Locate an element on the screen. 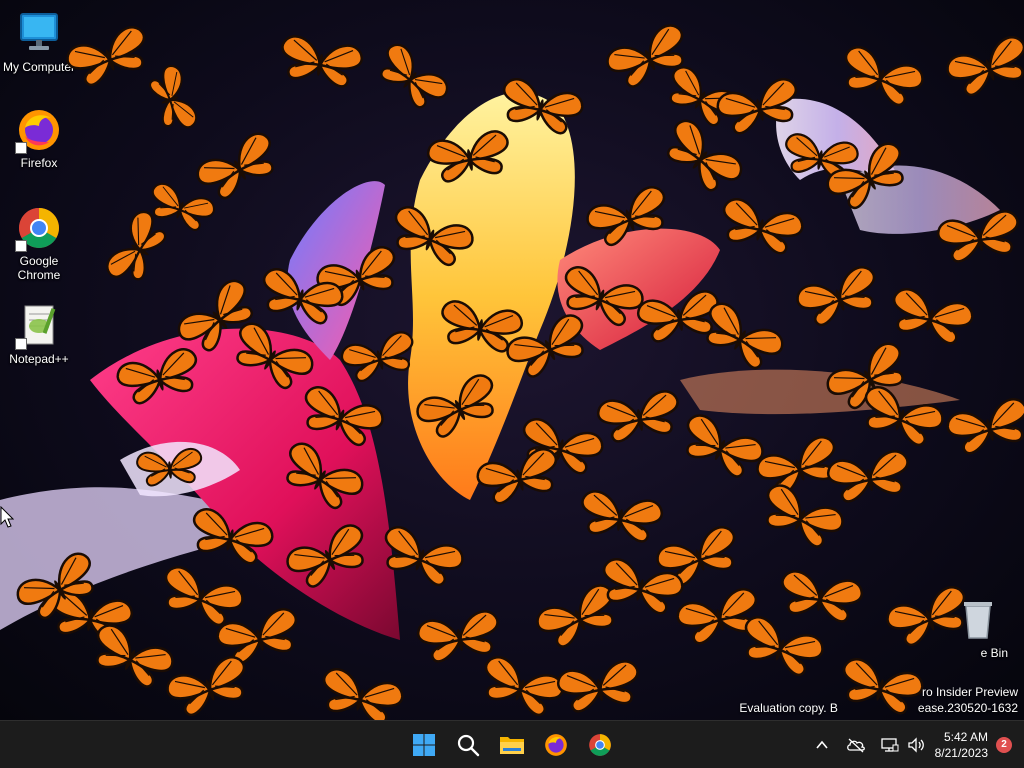 The height and width of the screenshot is (768, 1024). desktop-icon-my-computer: My Computer is located at coordinates (39, 42).